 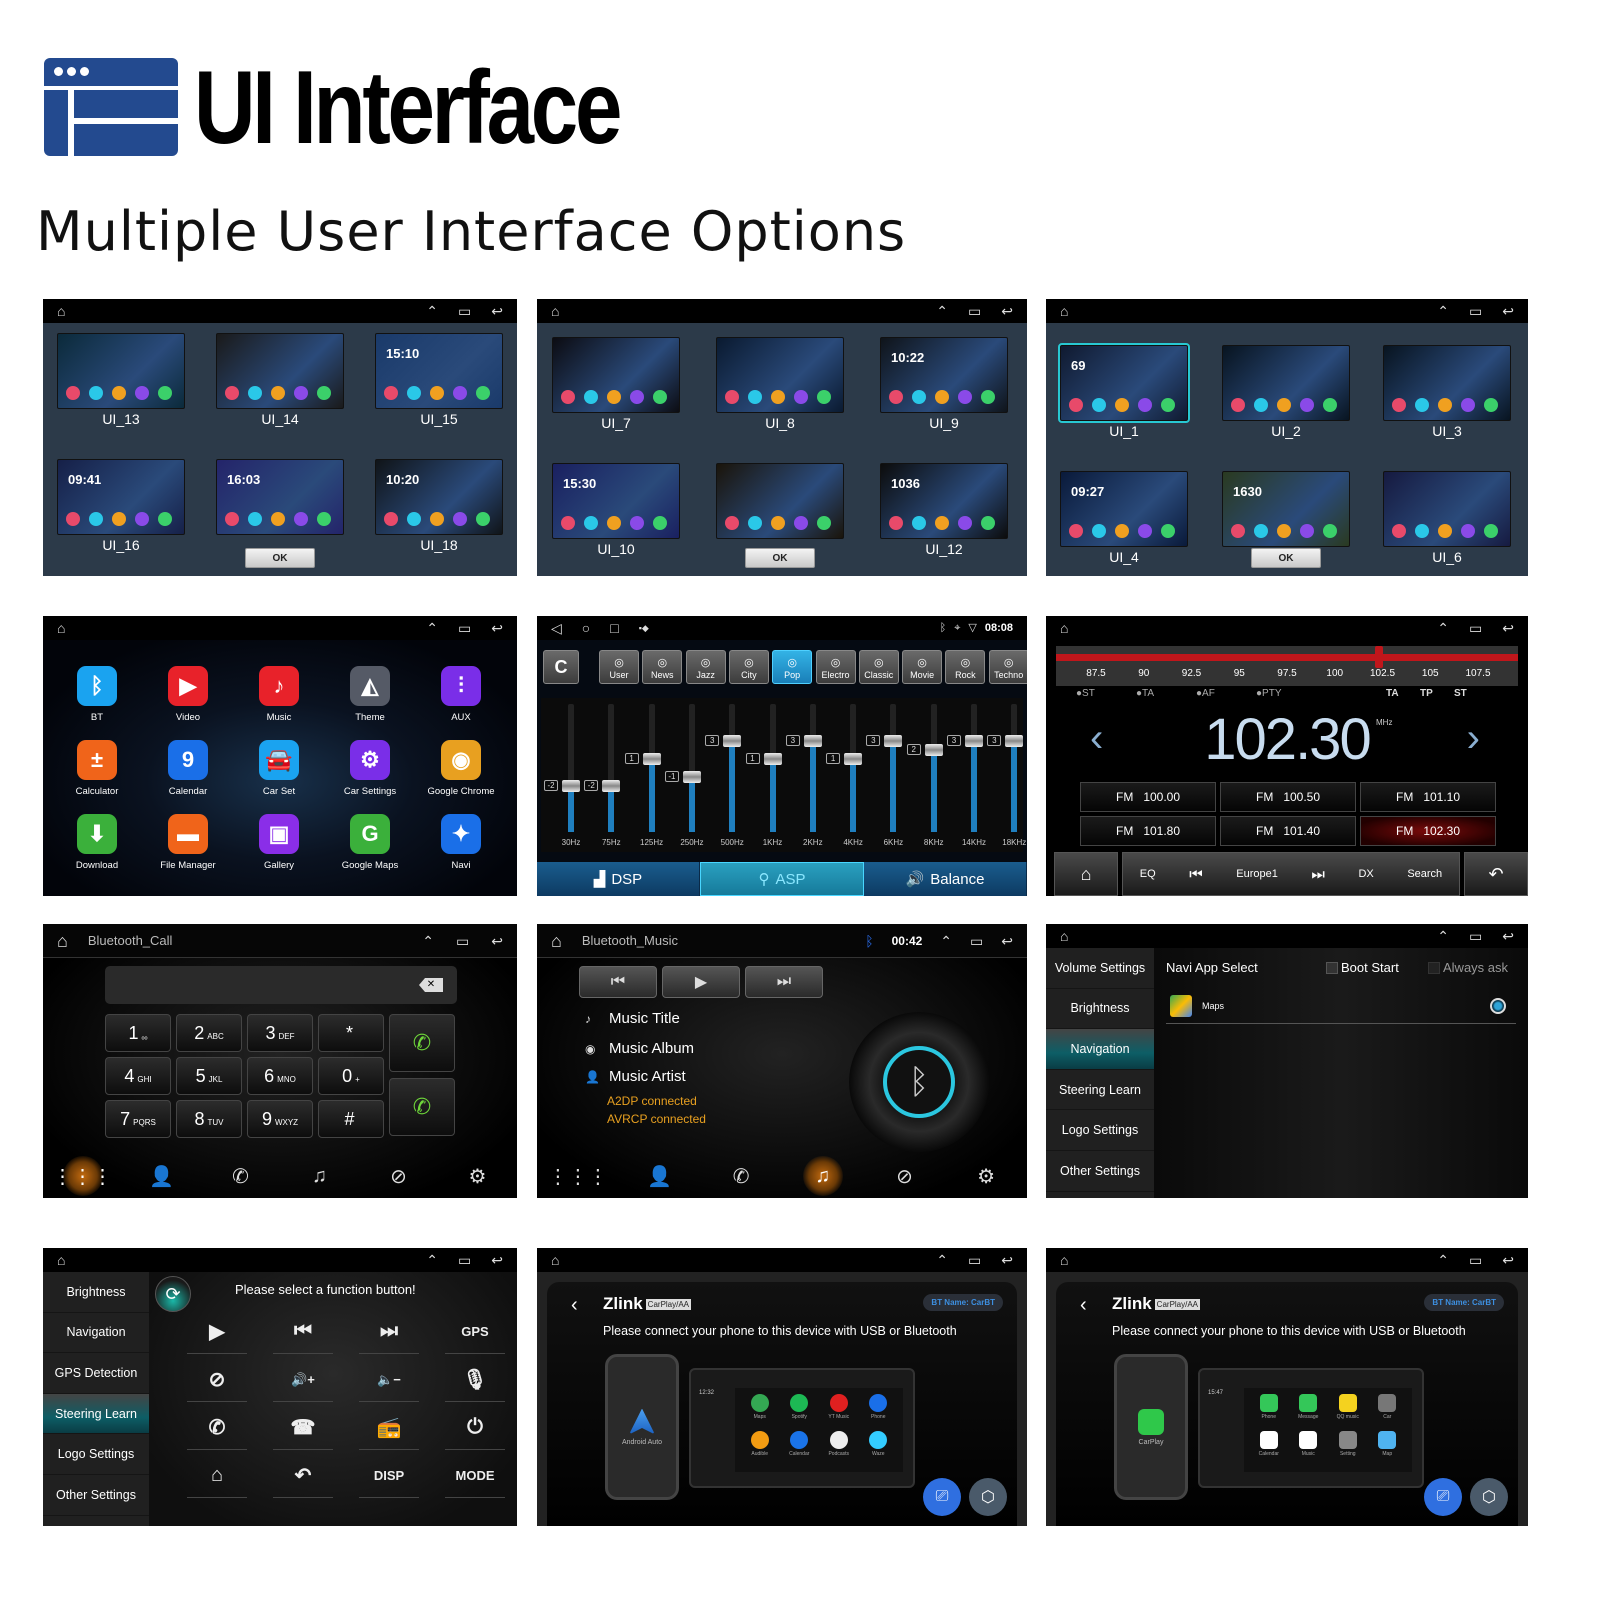 What do you see at coordinates (1428, 831) in the screenshot?
I see `preset-station: FM 102.30` at bounding box center [1428, 831].